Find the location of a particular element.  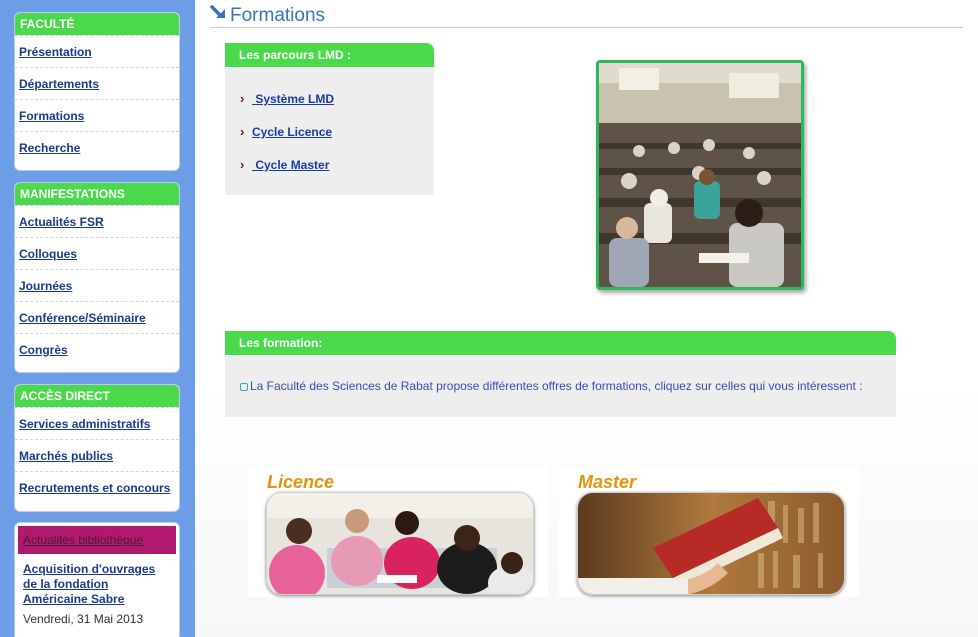

lmd-item-licence: › Cycle Licence is located at coordinates (286, 132).